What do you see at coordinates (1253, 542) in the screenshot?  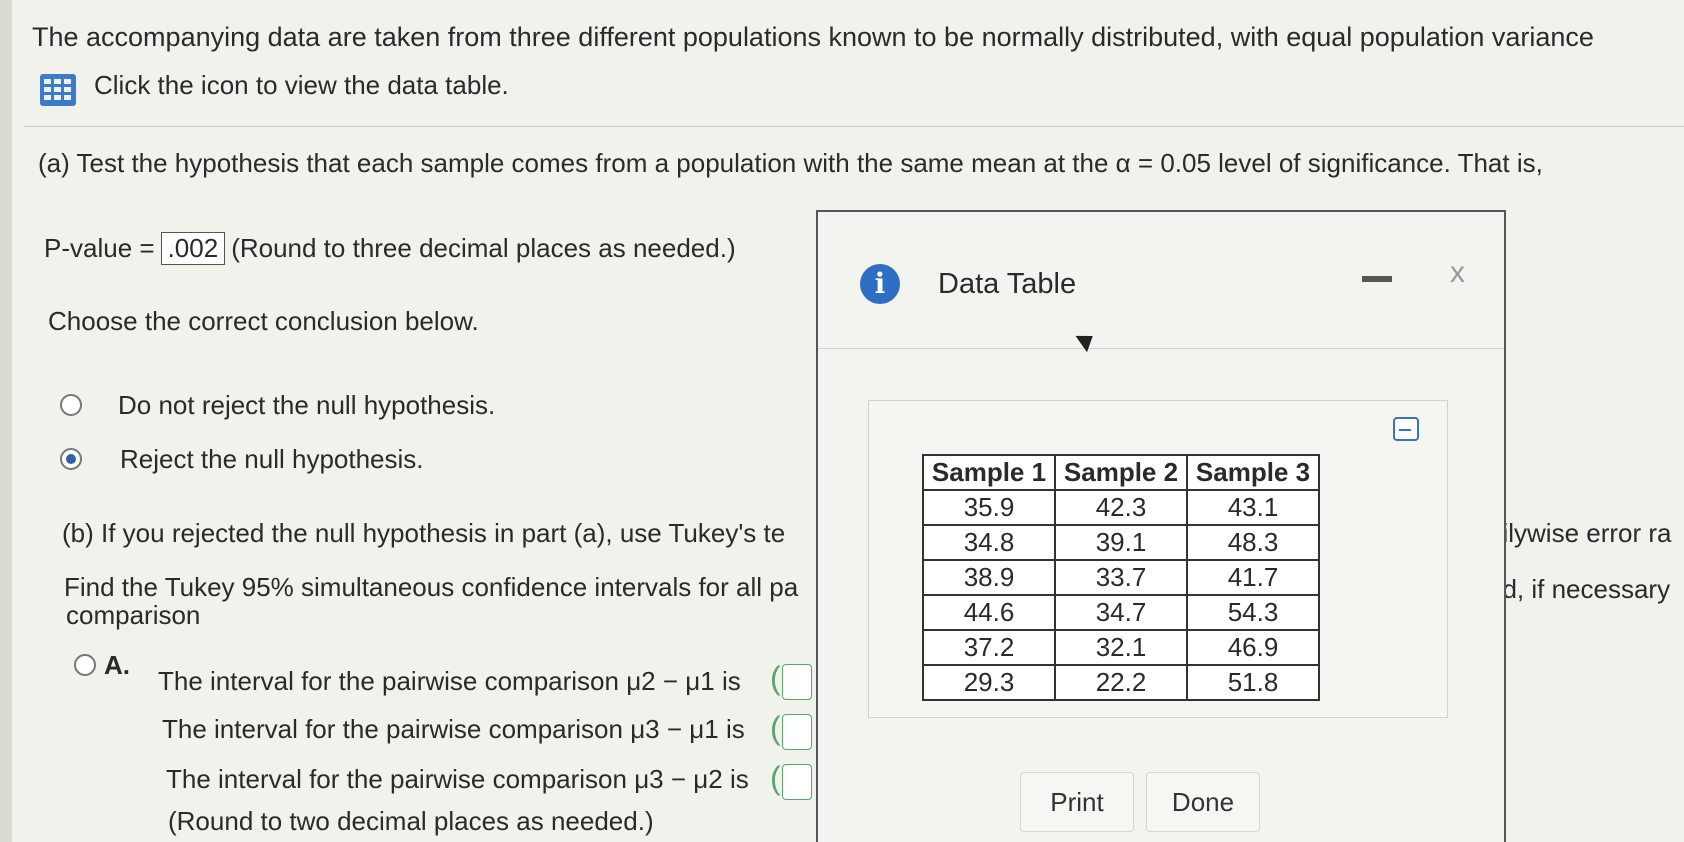 I see `table-cell: 48.3` at bounding box center [1253, 542].